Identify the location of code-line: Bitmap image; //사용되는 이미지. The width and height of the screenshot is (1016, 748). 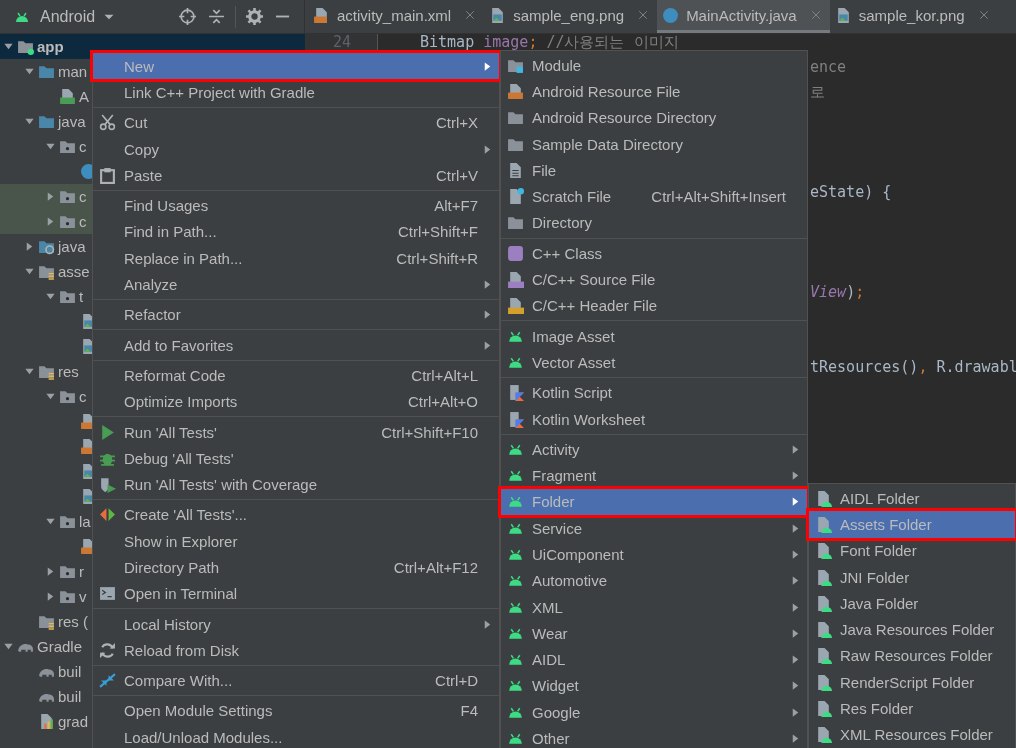
(549, 43).